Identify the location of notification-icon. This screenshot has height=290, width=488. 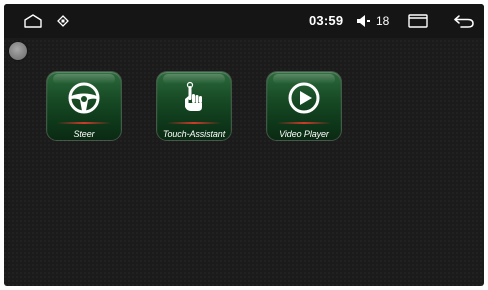
(63, 21).